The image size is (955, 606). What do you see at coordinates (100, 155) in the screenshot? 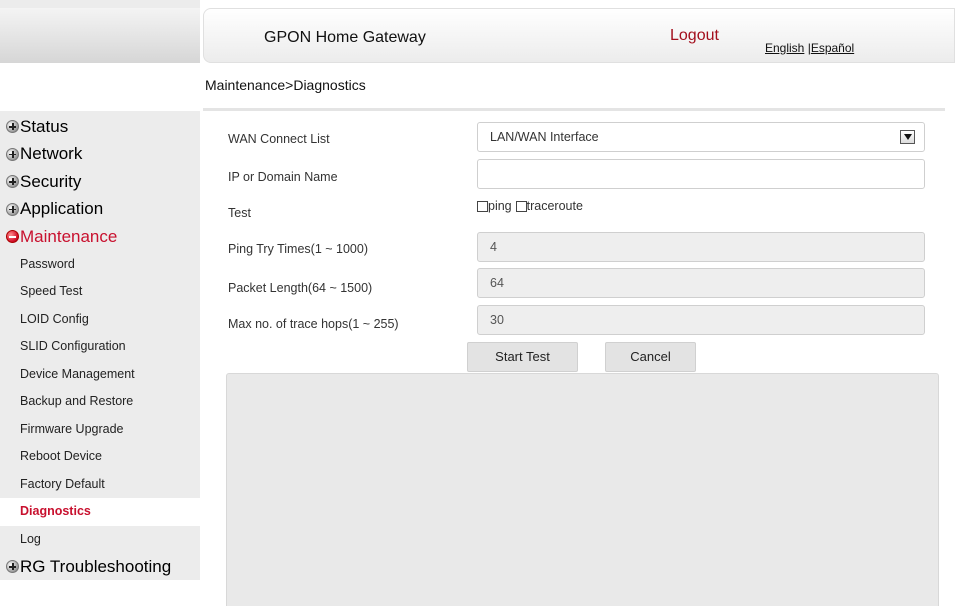
I see `sidebar-item-network: Network` at bounding box center [100, 155].